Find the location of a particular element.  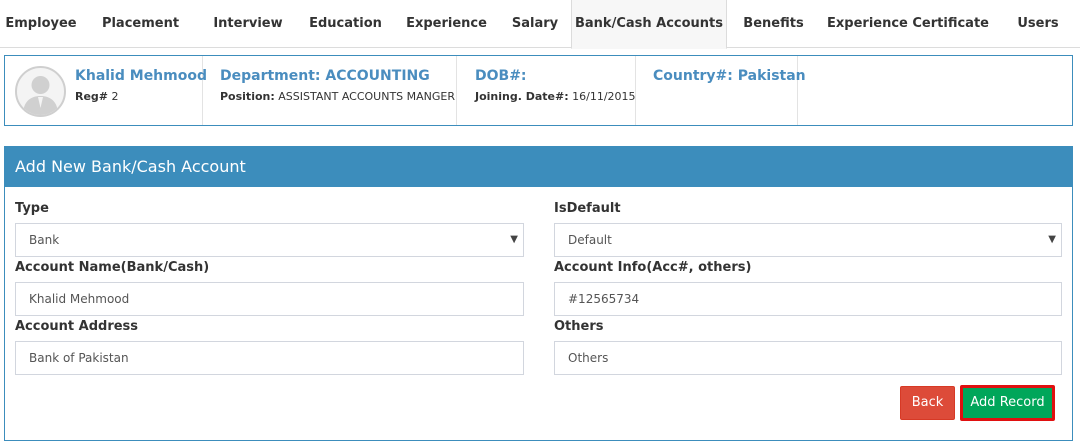

account-address-input: Bank of Pakistan is located at coordinates (269, 358).